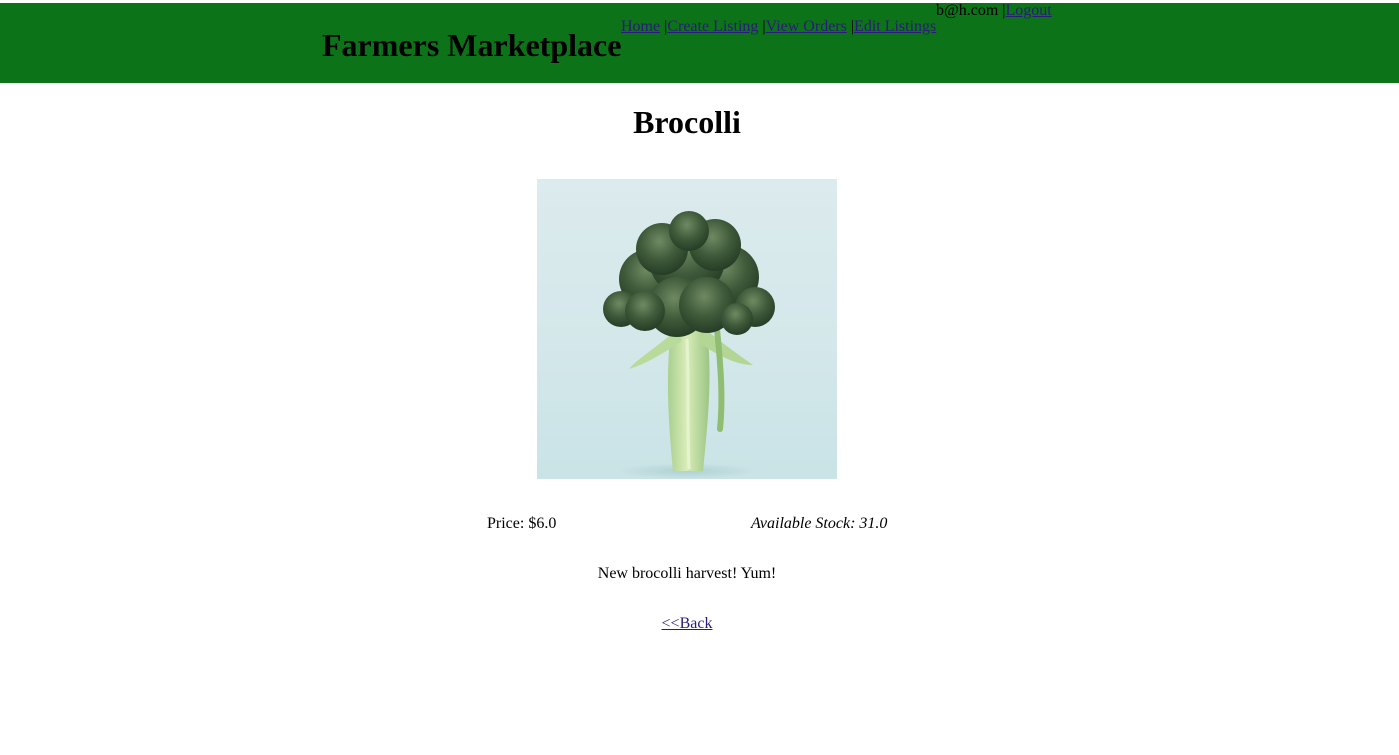  I want to click on product-description: New brocolli harvest! Yum!, so click(687, 573).